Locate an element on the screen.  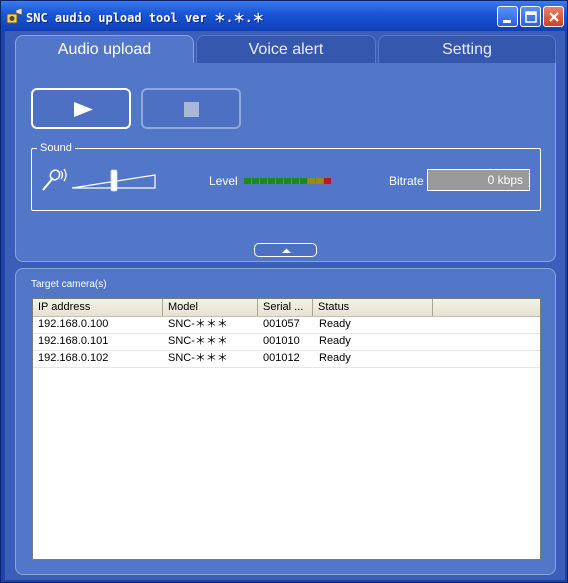
bitrate-value: 0 kbps is located at coordinates (478, 180).